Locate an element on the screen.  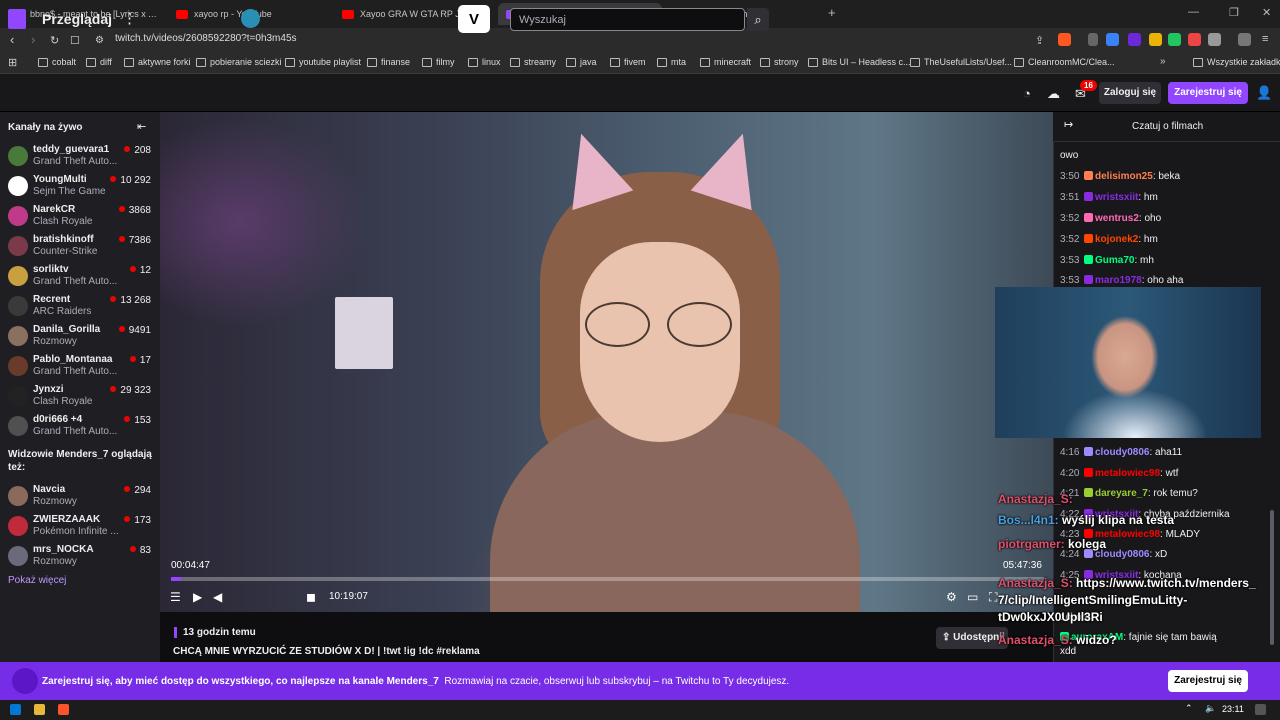
twitch-logo-icon is located at coordinates (17, 19).